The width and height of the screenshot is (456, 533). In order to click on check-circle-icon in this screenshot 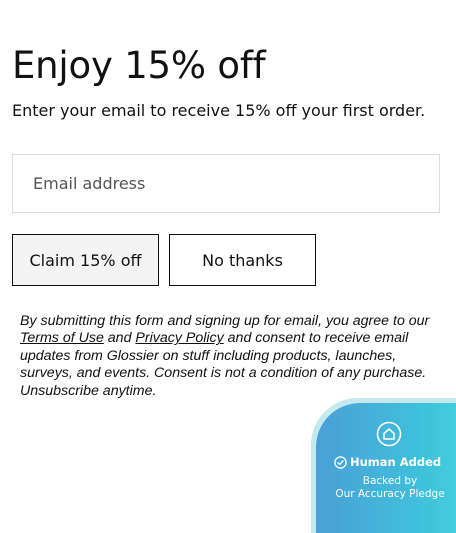, I will do `click(340, 462)`.